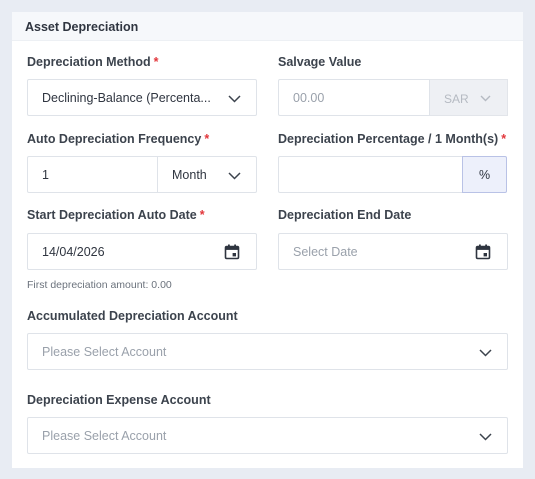 This screenshot has width=535, height=479. What do you see at coordinates (112, 215) in the screenshot?
I see `start-date-label-text: Start Depreciation Auto Date` at bounding box center [112, 215].